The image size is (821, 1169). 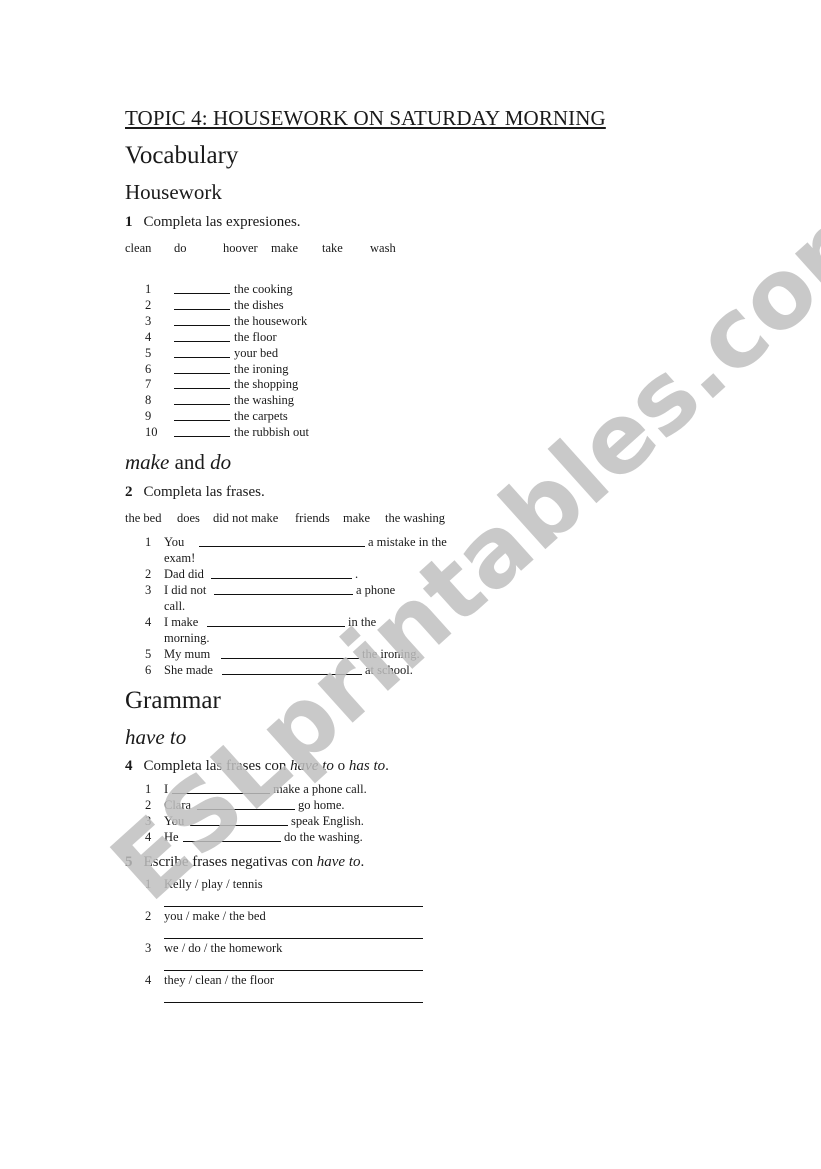 What do you see at coordinates (320, 789) in the screenshot?
I see `sentence-end: make a phone call.` at bounding box center [320, 789].